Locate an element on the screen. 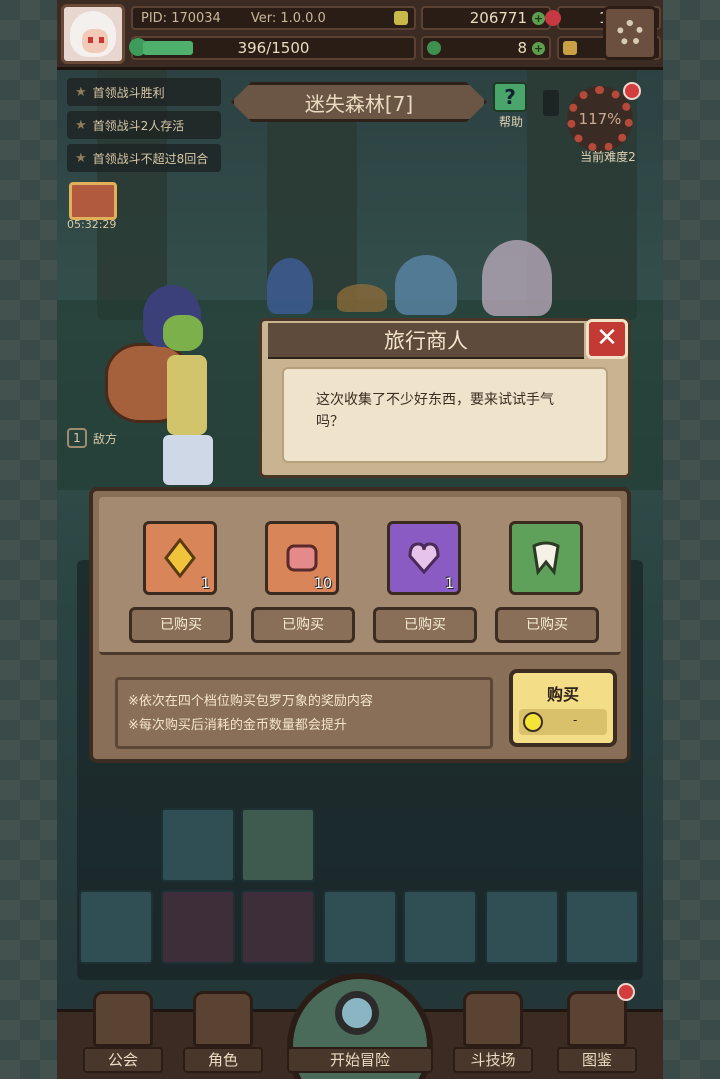  shop-note: ※依次在四个档位购买包罗万象的奖励内容 is located at coordinates (250, 701).